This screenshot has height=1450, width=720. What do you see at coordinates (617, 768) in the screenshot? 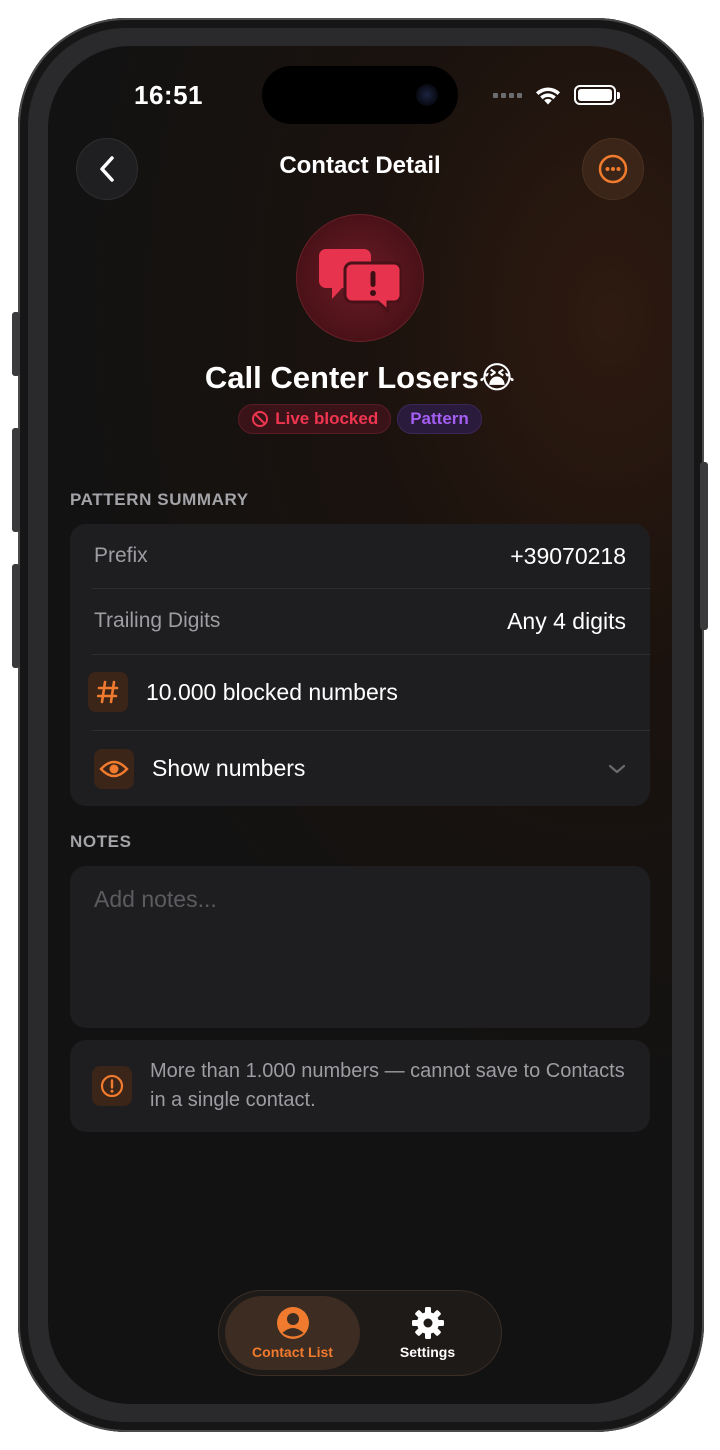
I see `chevron-down-icon` at bounding box center [617, 768].